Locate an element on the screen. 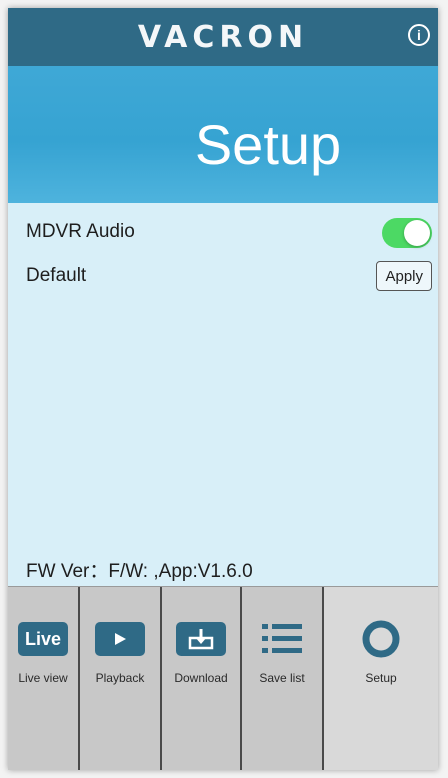 The width and height of the screenshot is (448, 778). tab-setup: Setup is located at coordinates (381, 678).